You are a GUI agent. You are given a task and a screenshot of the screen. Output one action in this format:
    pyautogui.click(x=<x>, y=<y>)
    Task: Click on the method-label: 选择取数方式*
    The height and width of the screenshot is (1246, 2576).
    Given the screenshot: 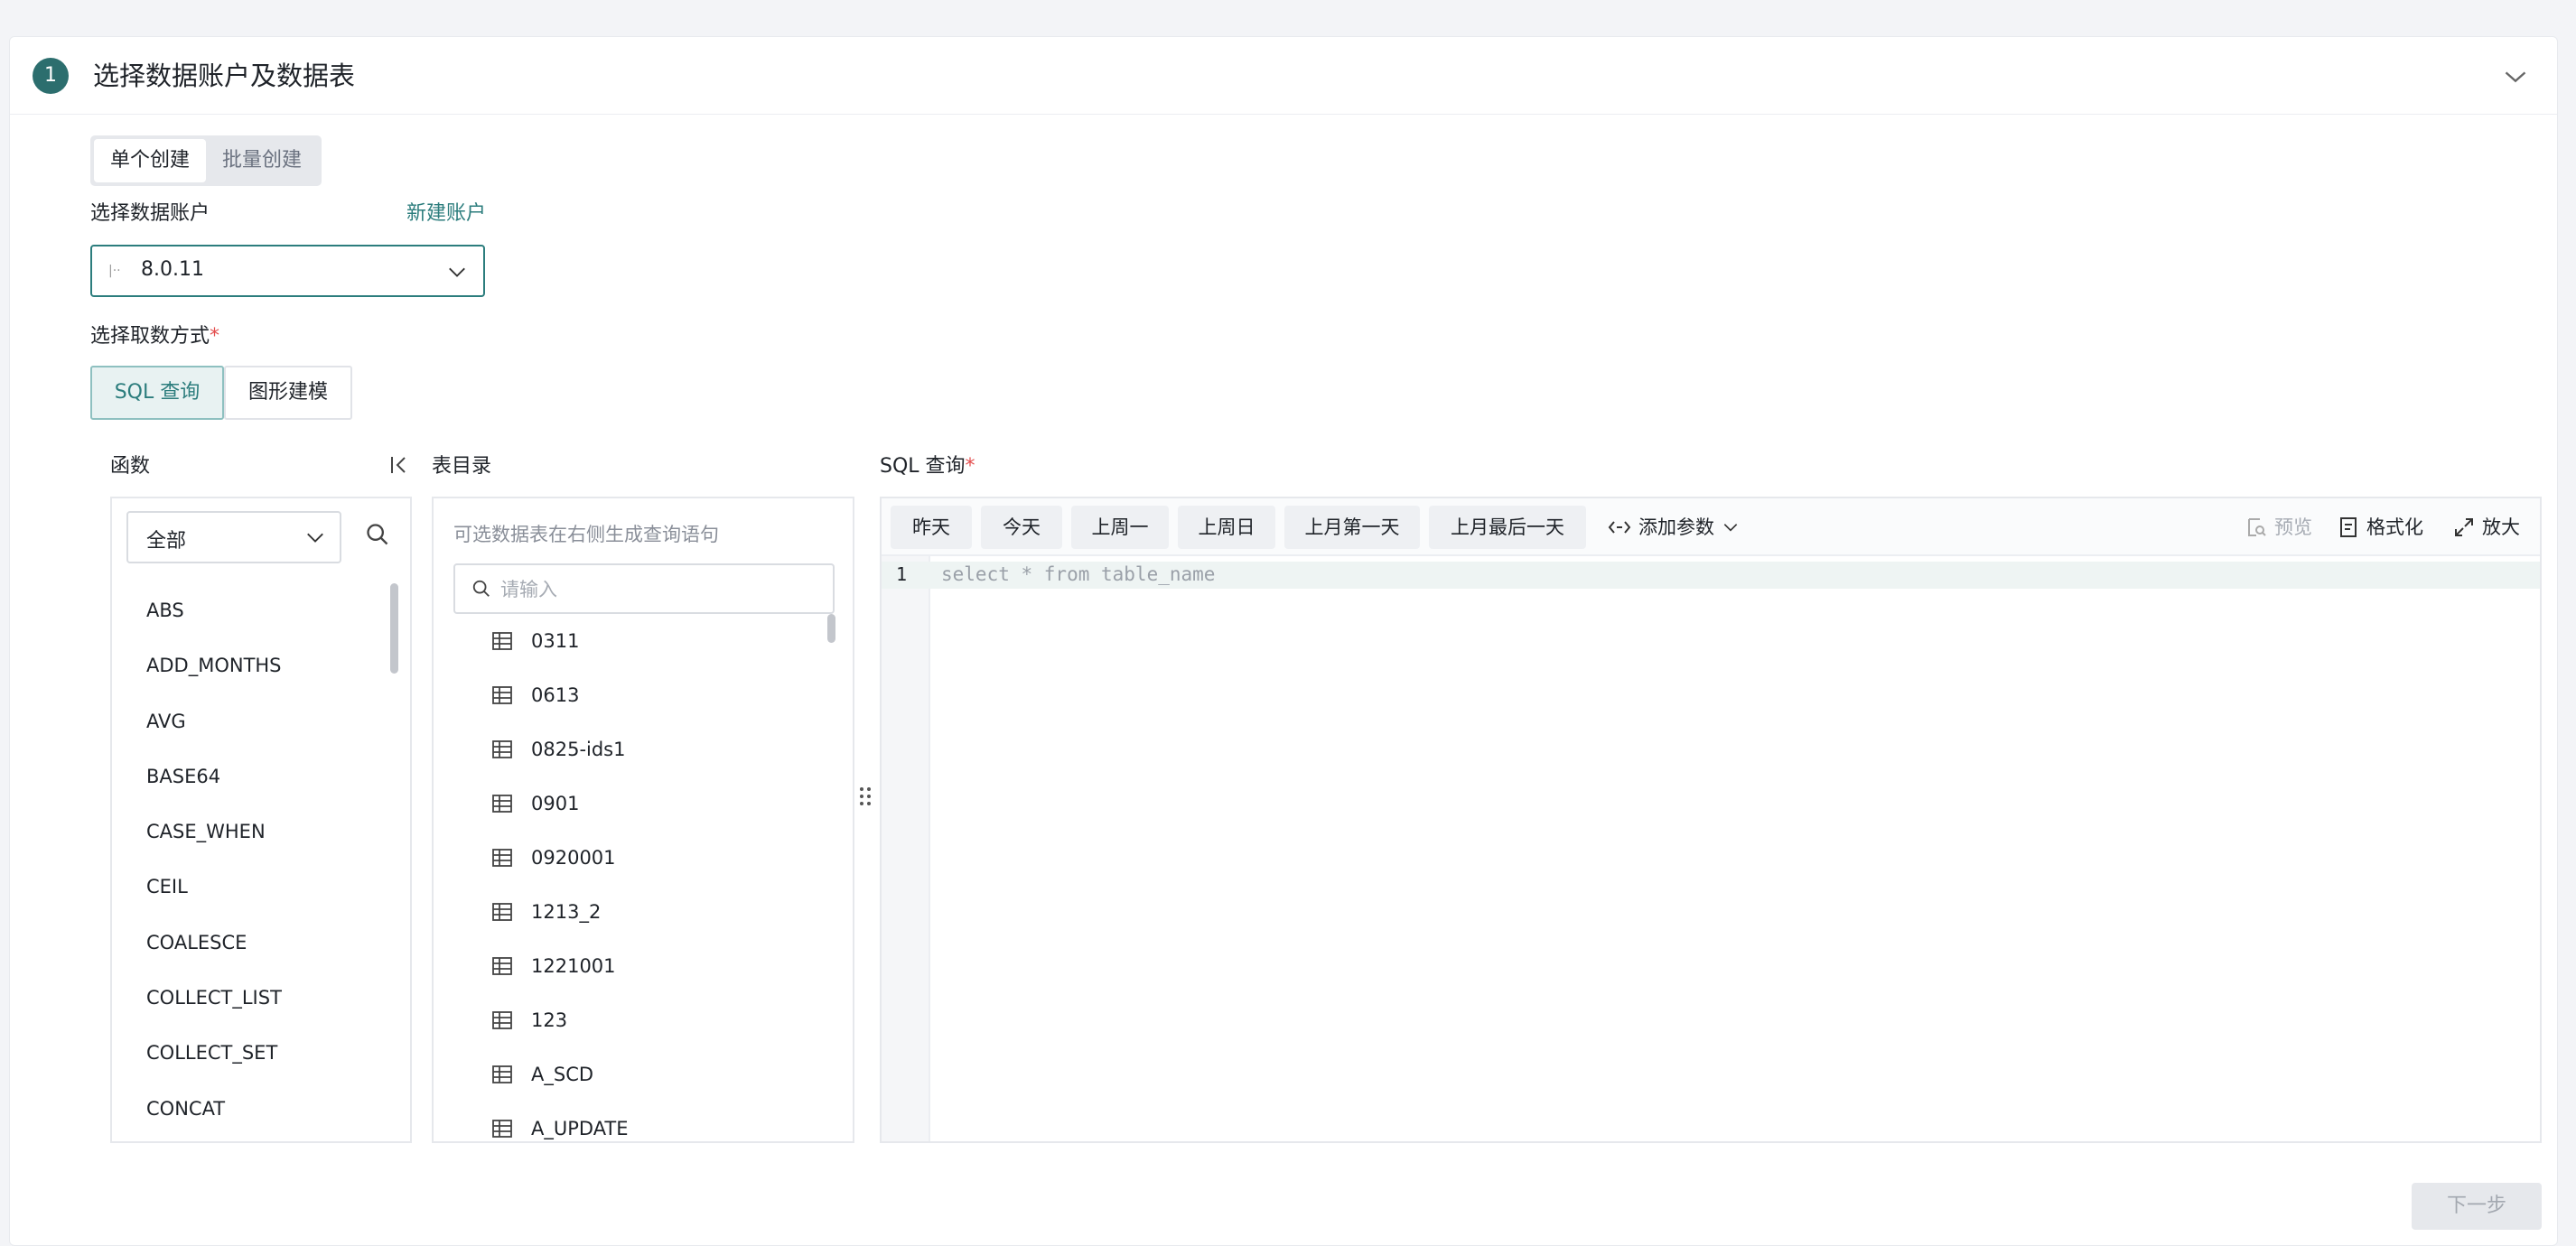 What is the action you would take?
    pyautogui.click(x=154, y=336)
    